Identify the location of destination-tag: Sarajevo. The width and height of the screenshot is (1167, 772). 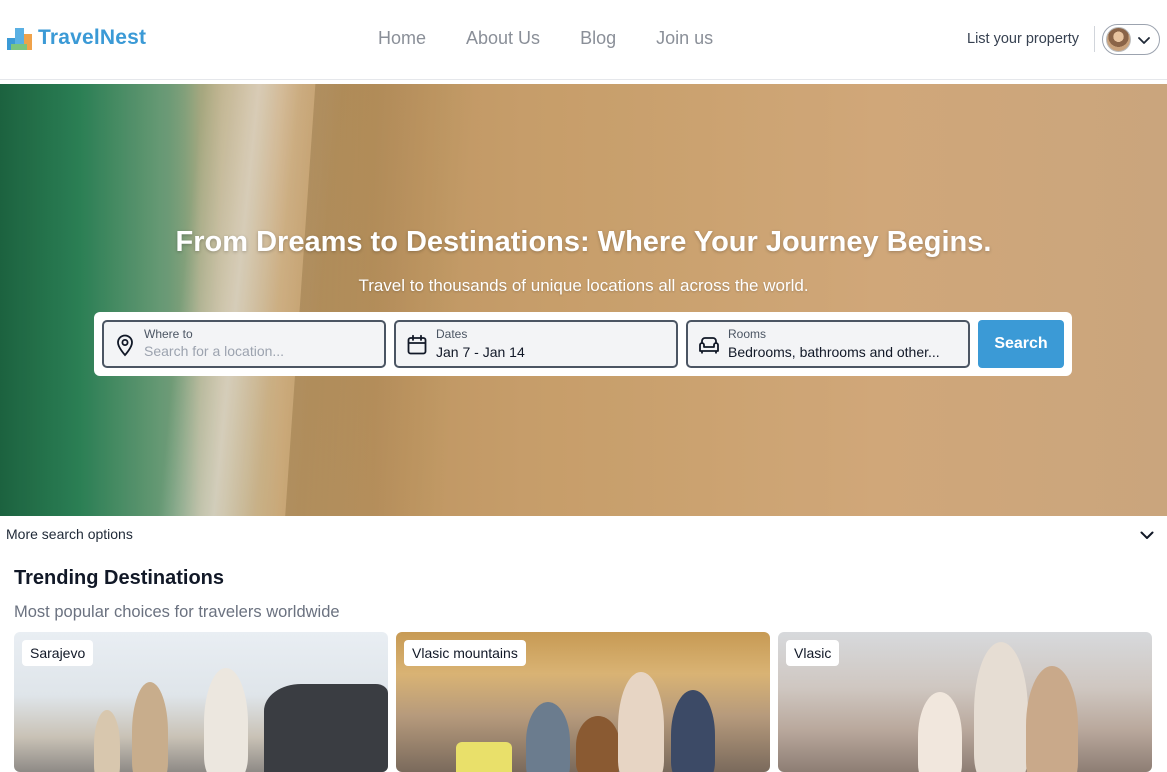
(58, 653).